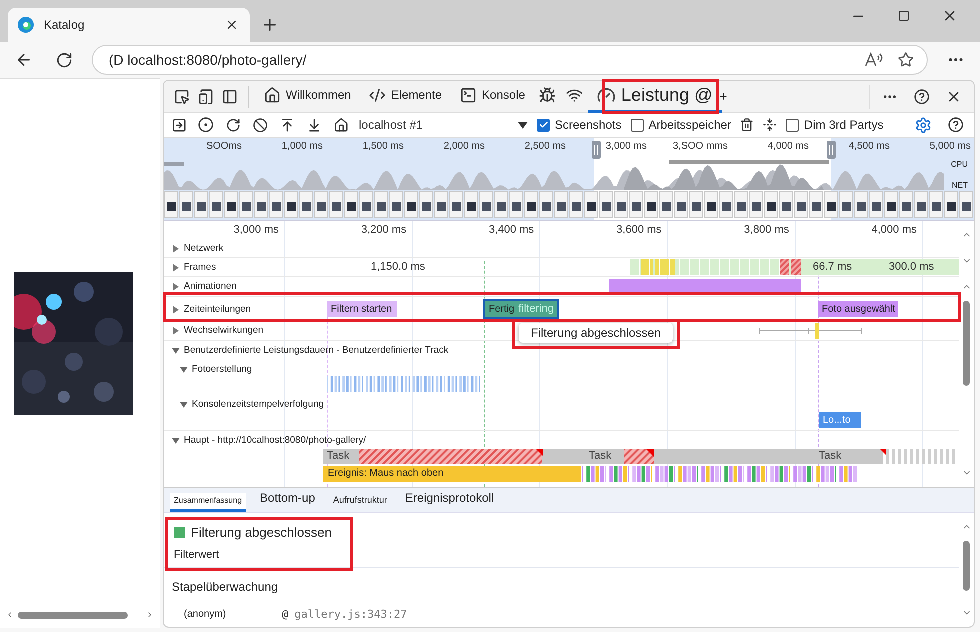 The width and height of the screenshot is (980, 632). What do you see at coordinates (233, 125) in the screenshot?
I see `reload-record-icon` at bounding box center [233, 125].